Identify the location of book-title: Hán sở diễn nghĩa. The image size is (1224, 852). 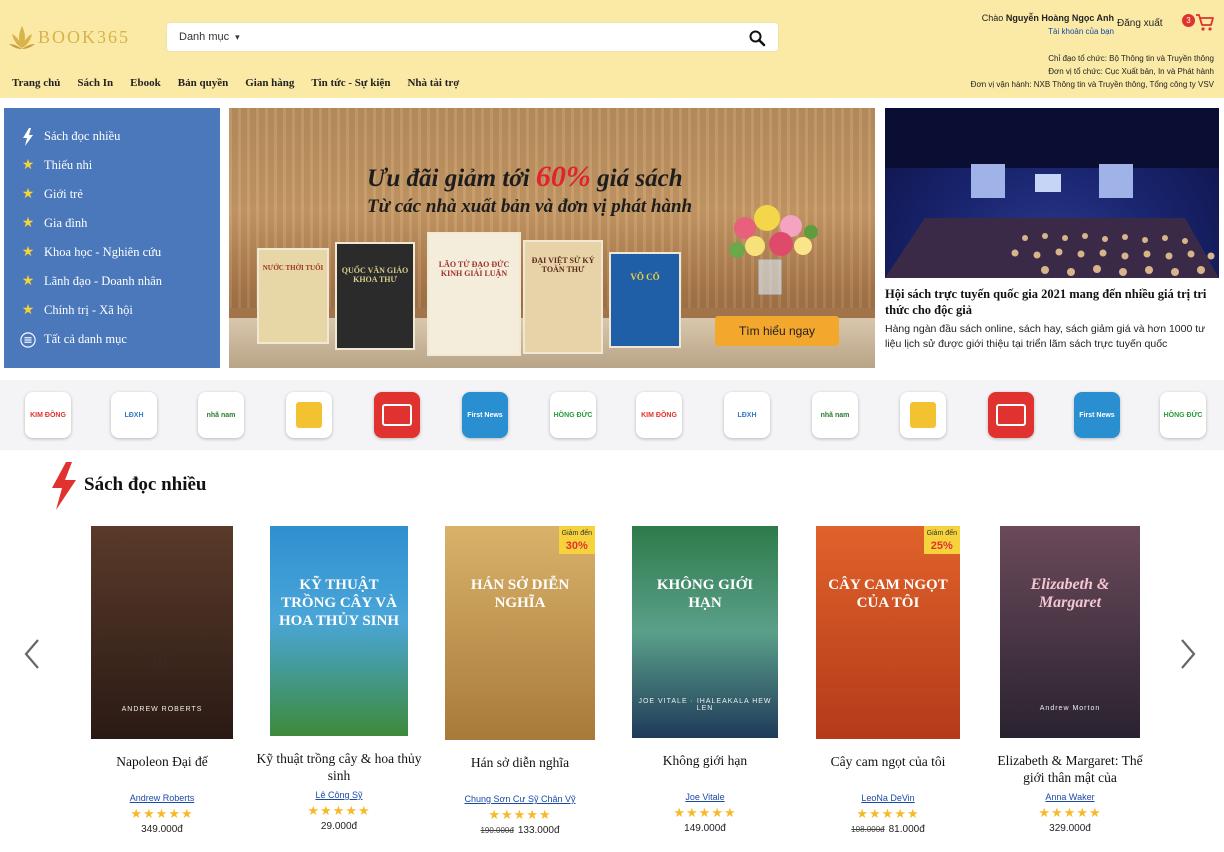
(520, 772).